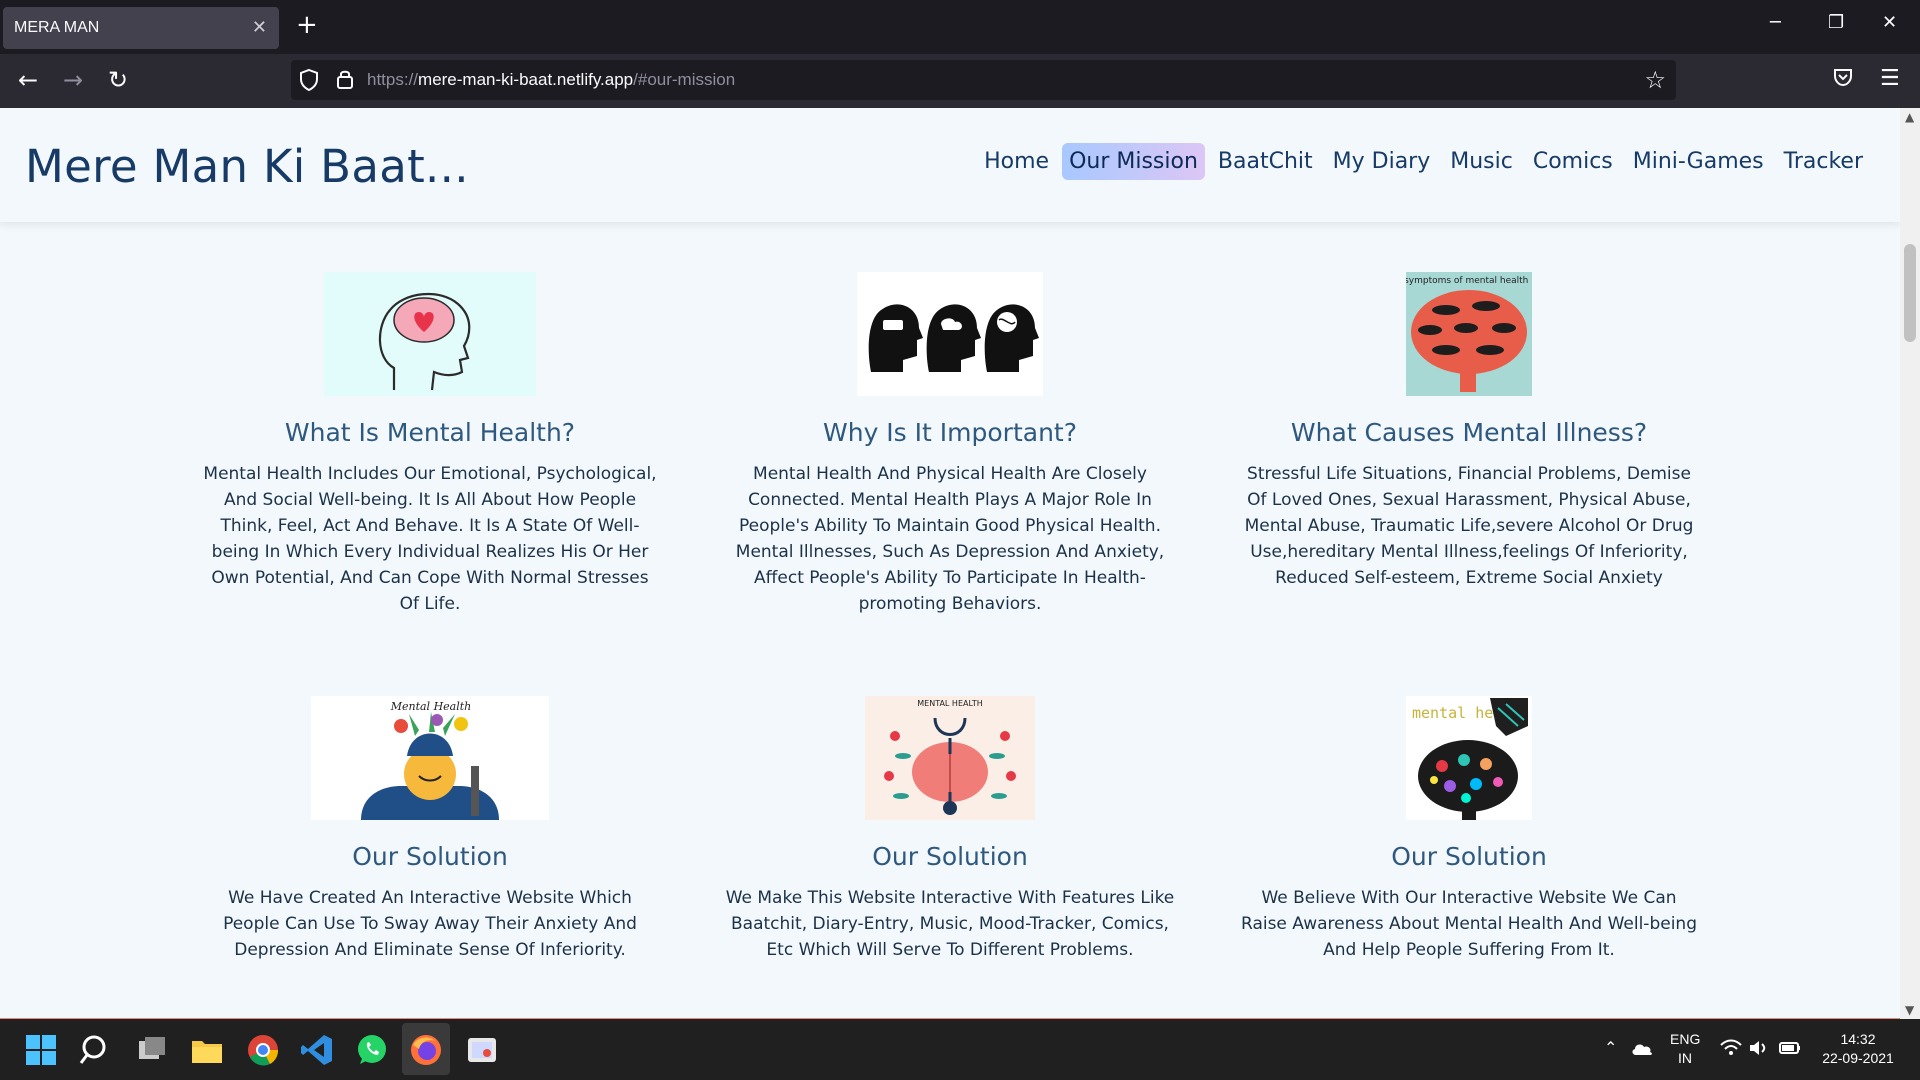 The width and height of the screenshot is (1920, 1080). I want to click on whatsapp-icon, so click(372, 1050).